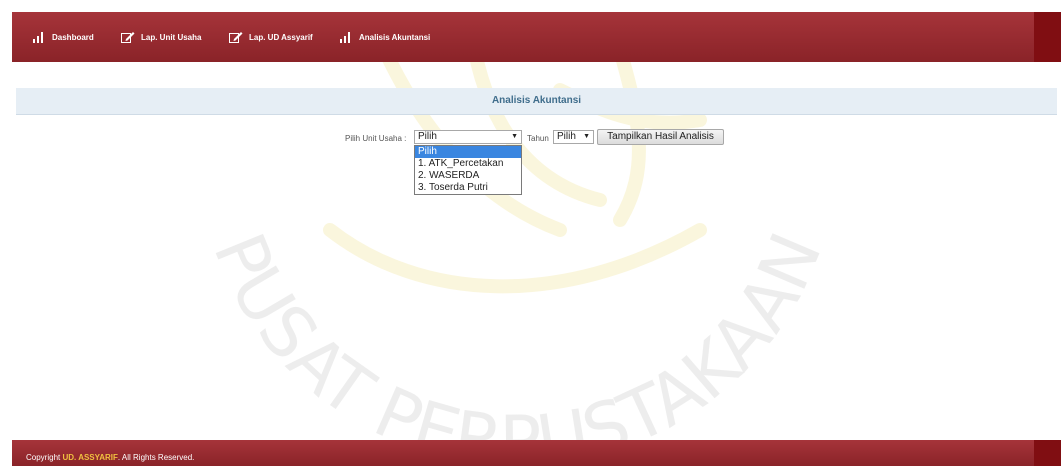 Image resolution: width=1061 pixels, height=476 pixels. Describe the element at coordinates (1047, 37) in the screenshot. I see `topbar-end-block` at that location.